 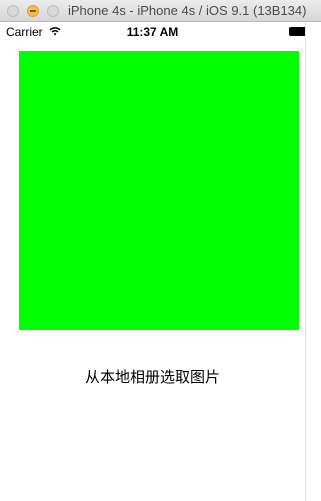 I want to click on title-bar: iPhone 4s - iPhone 4s / iOS 9.1 (13B134), so click(x=160, y=11).